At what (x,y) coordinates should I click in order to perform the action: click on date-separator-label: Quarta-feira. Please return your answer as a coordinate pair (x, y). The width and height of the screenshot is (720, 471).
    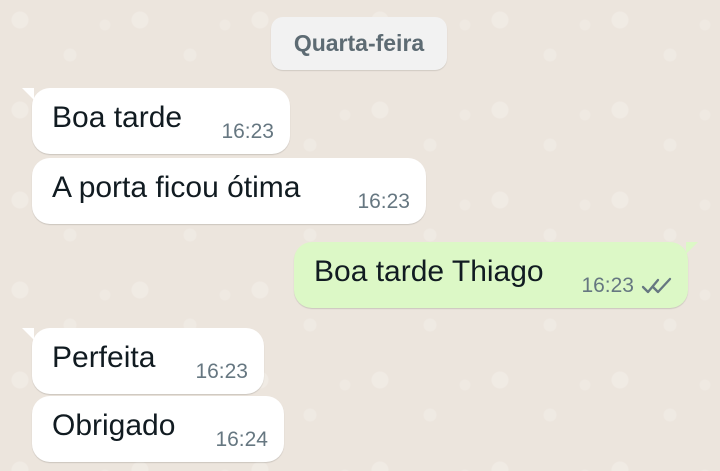
    Looking at the image, I should click on (359, 43).